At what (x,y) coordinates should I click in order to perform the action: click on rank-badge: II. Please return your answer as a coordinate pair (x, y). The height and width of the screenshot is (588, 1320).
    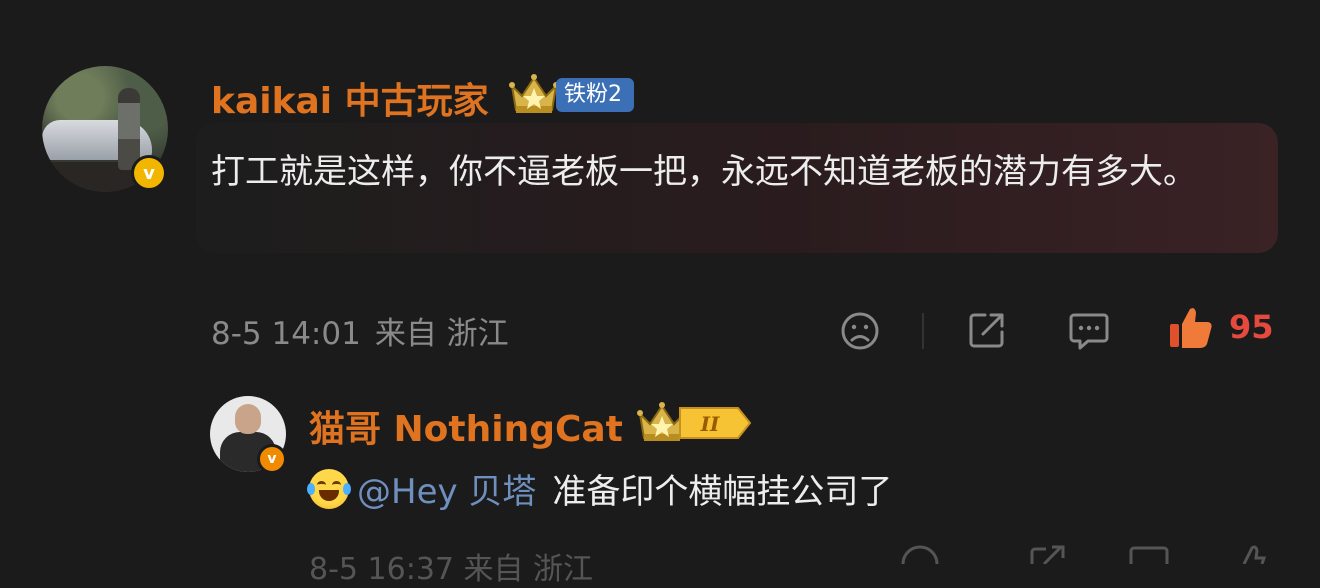
    Looking at the image, I should click on (715, 423).